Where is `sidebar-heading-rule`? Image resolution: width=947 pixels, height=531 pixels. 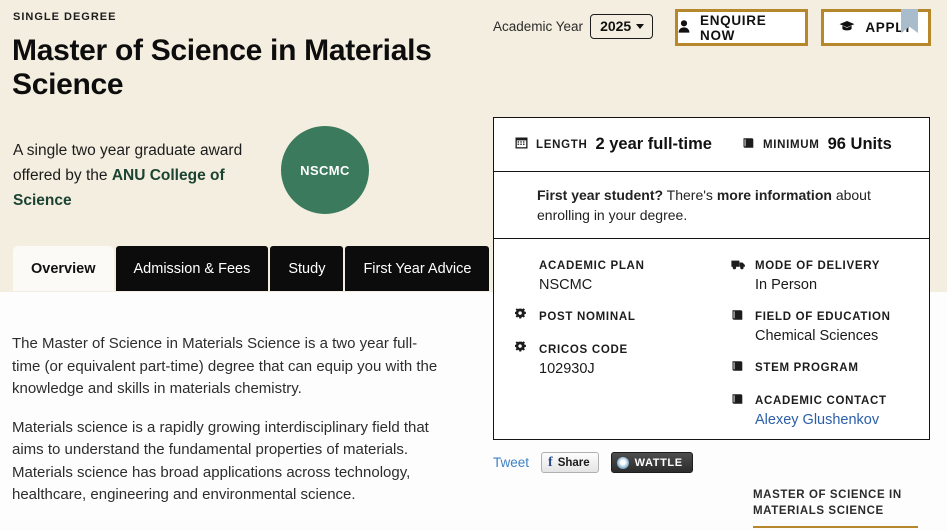
sidebar-heading-rule is located at coordinates (835, 527).